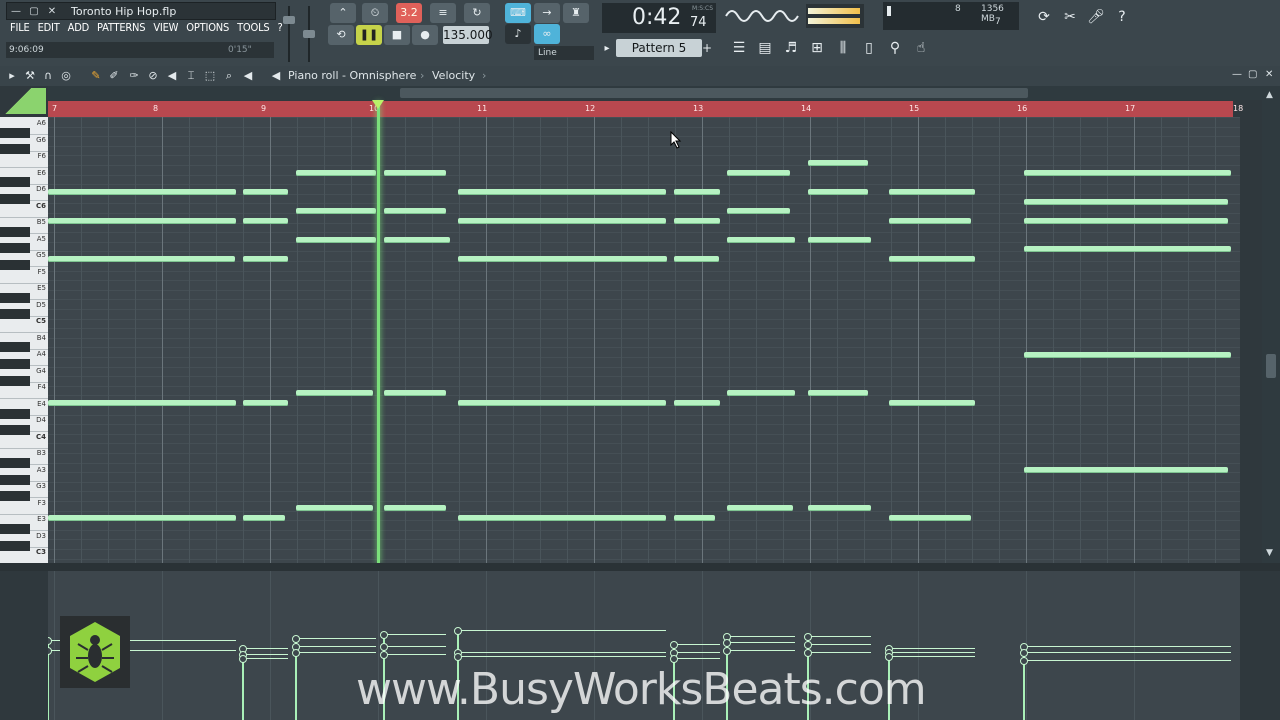  I want to click on mixer-icon: ⫼, so click(843, 48).